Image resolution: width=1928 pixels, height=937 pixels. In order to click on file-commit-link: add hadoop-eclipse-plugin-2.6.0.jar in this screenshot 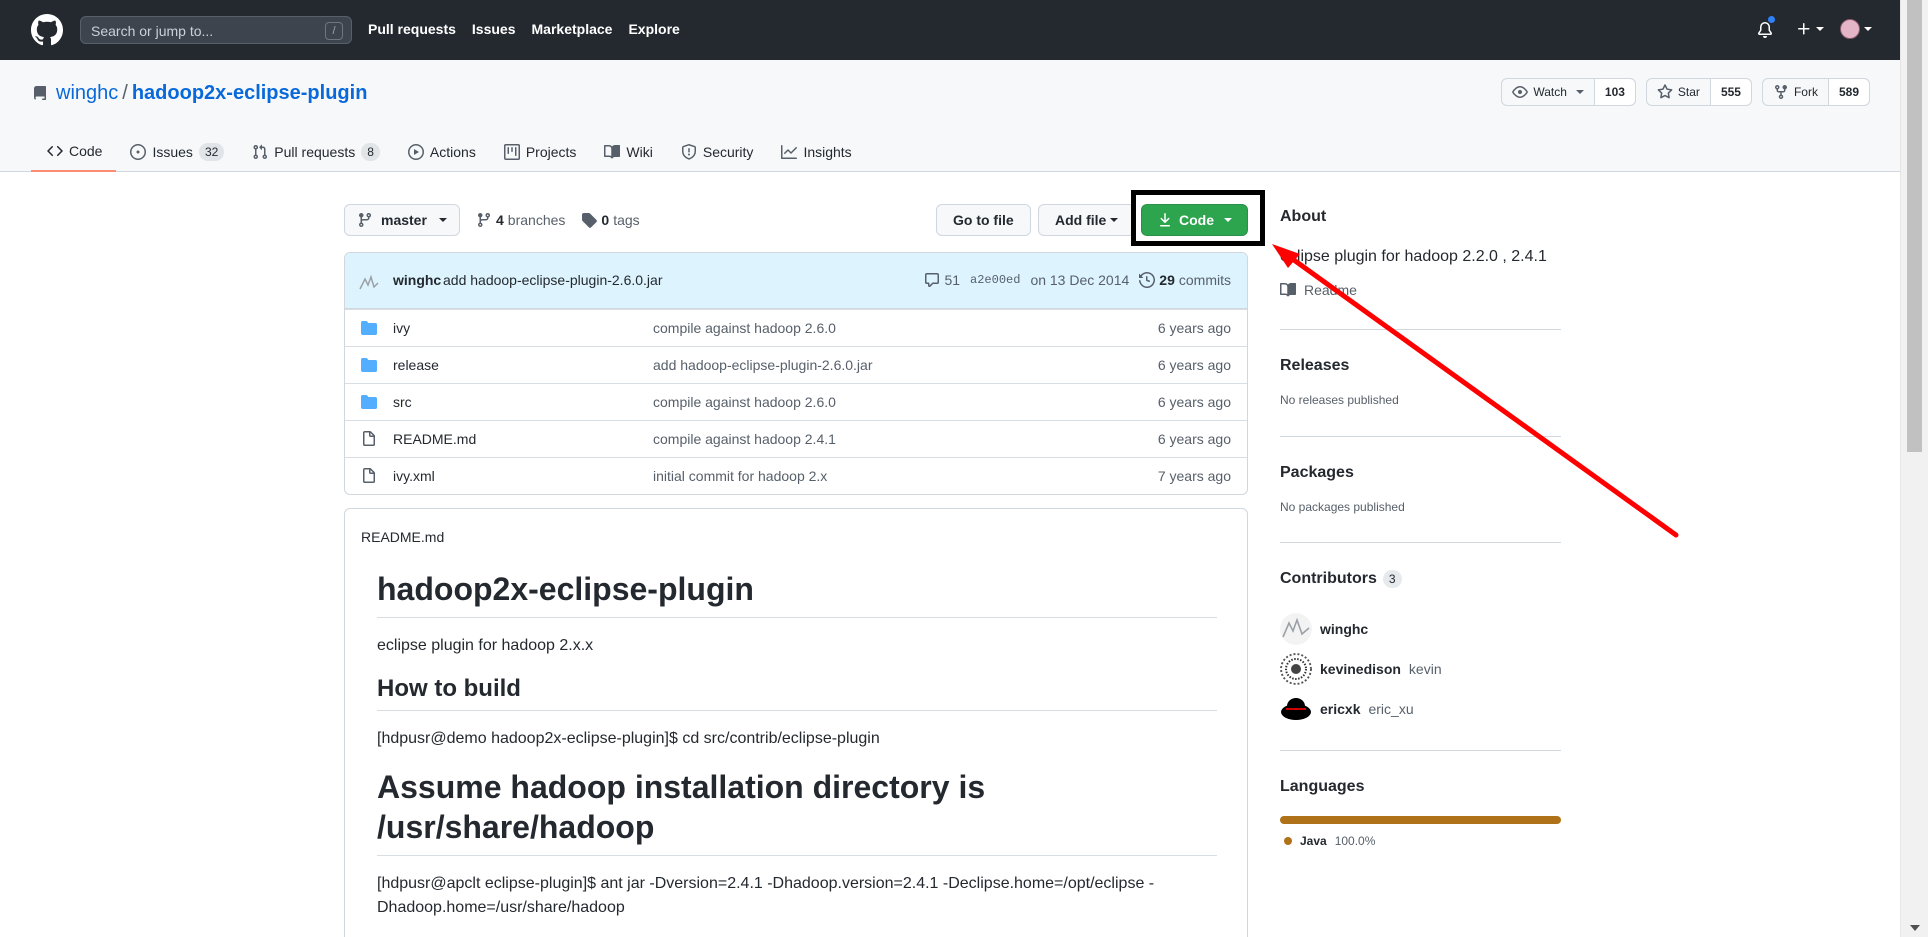, I will do `click(762, 365)`.